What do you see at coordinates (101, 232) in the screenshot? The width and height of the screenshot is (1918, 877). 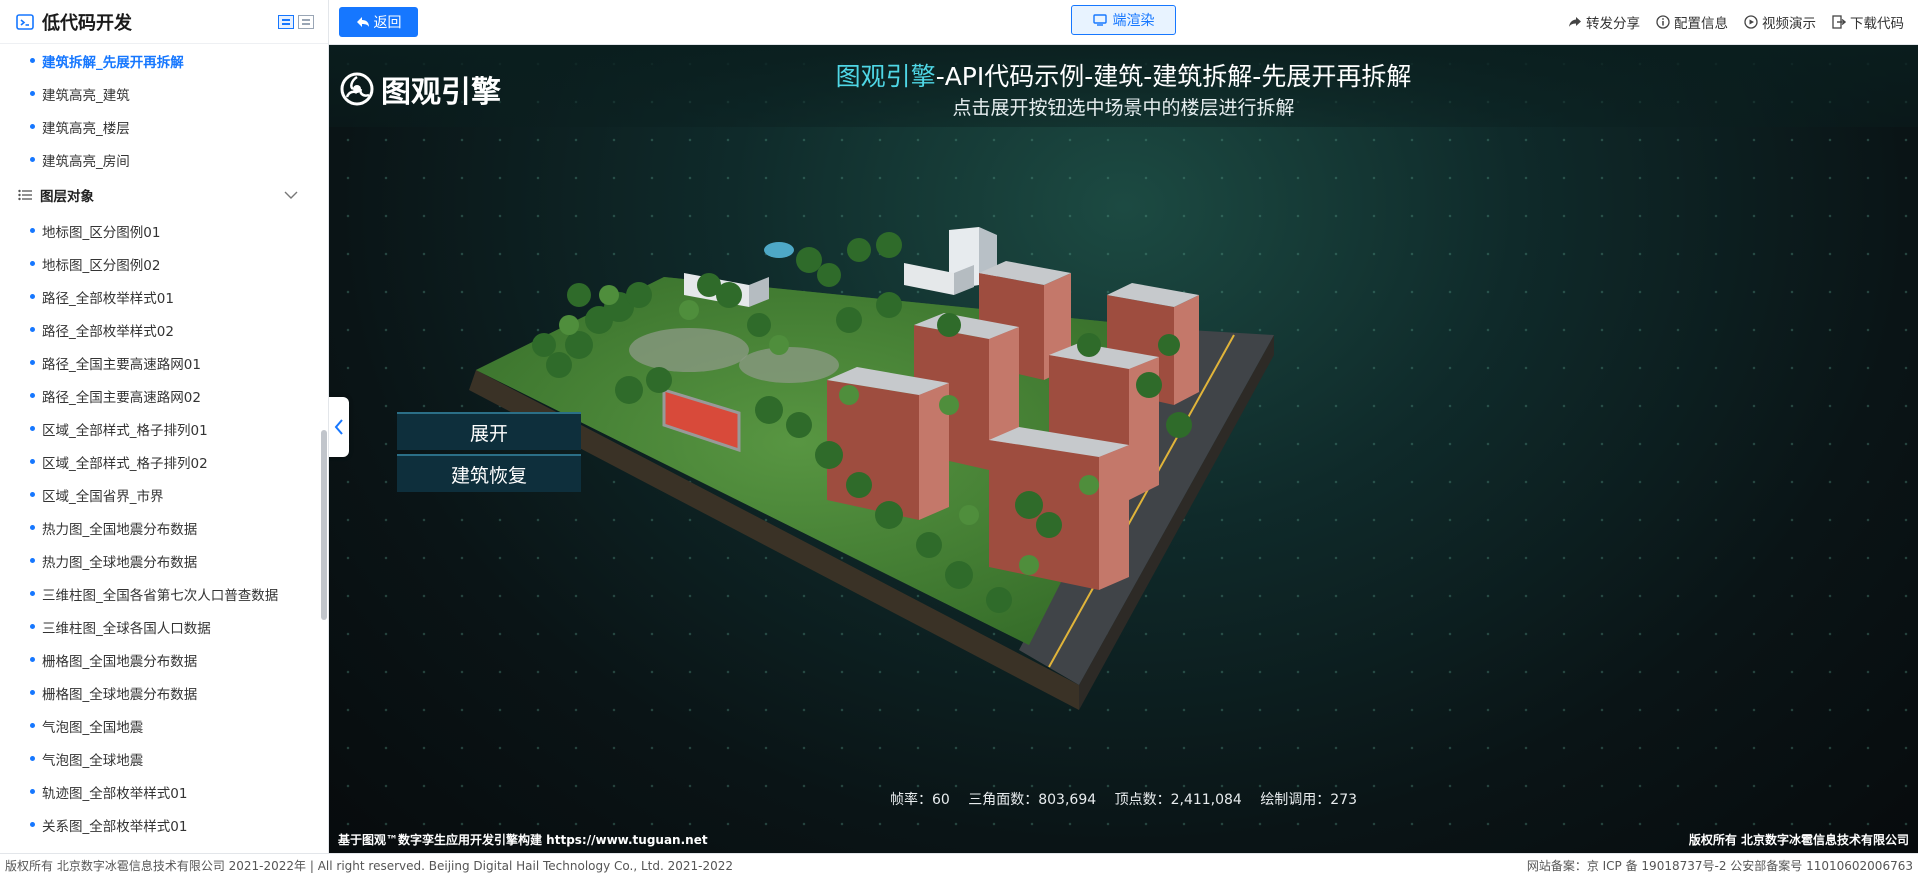 I see `sidebar-item-label: 地标图_区分图例01` at bounding box center [101, 232].